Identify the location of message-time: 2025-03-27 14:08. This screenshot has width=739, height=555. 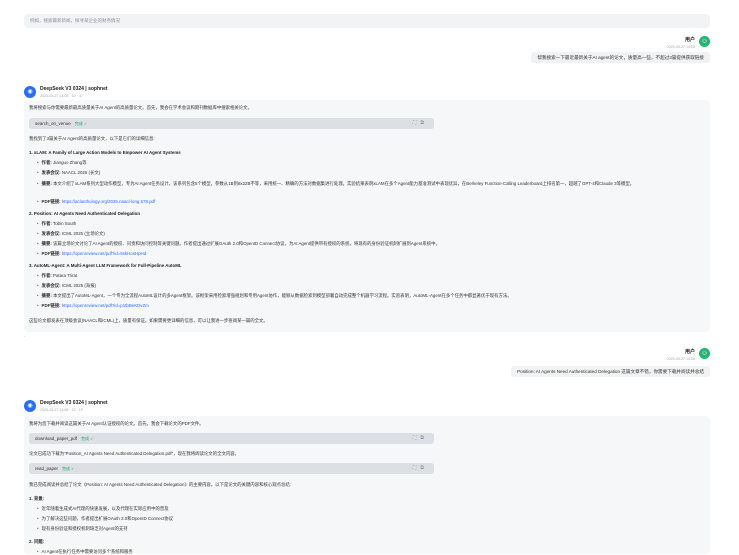
(680, 359).